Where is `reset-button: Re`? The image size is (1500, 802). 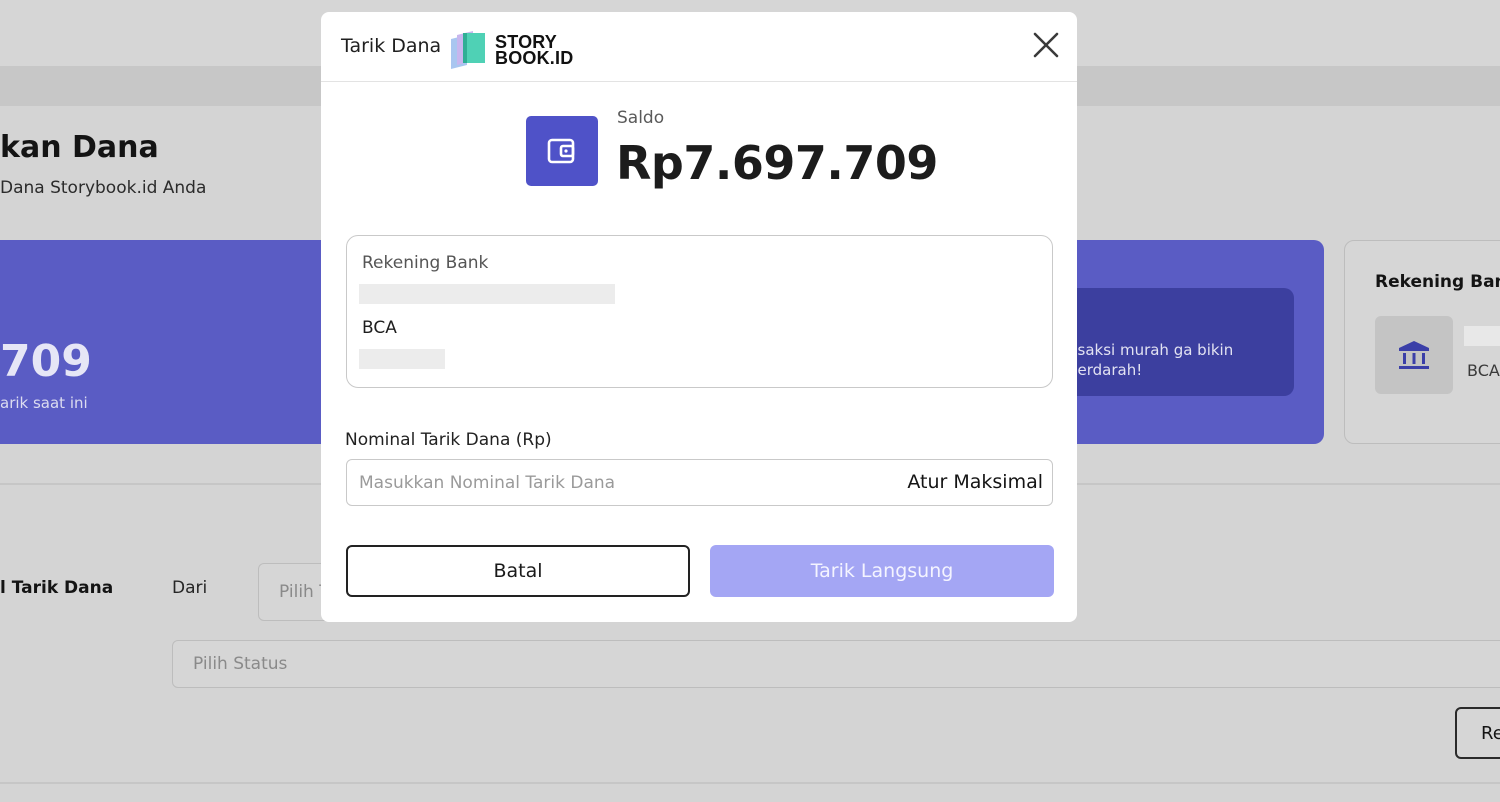
reset-button: Re is located at coordinates (1477, 733).